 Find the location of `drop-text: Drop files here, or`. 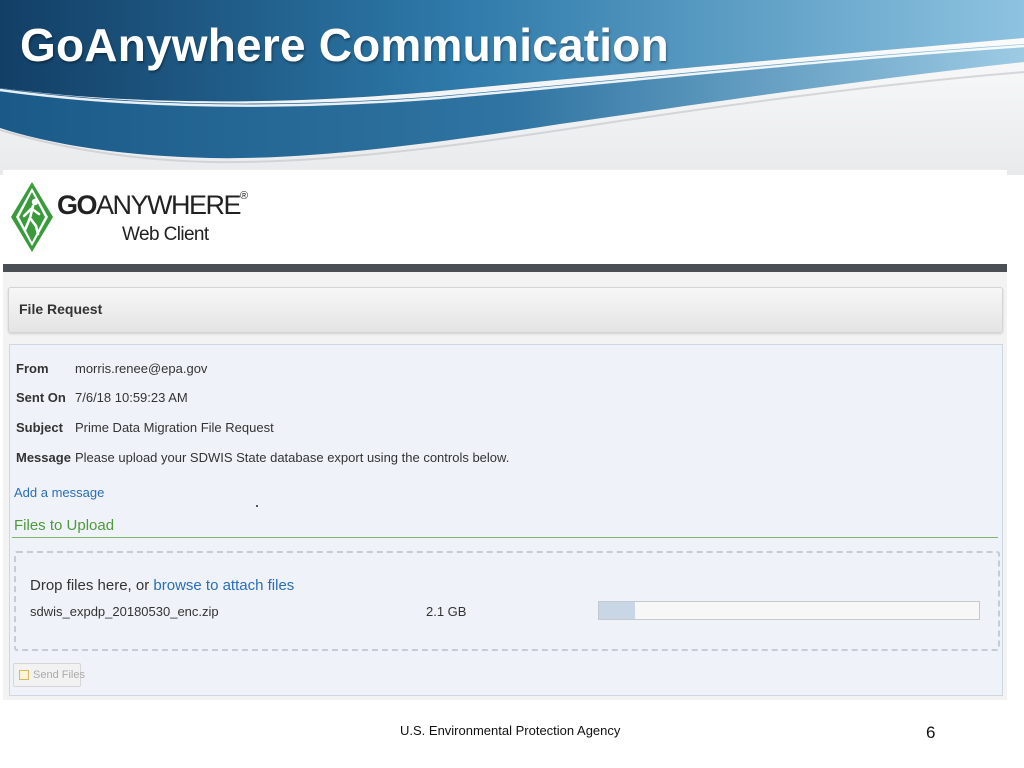

drop-text: Drop files here, or is located at coordinates (92, 585).